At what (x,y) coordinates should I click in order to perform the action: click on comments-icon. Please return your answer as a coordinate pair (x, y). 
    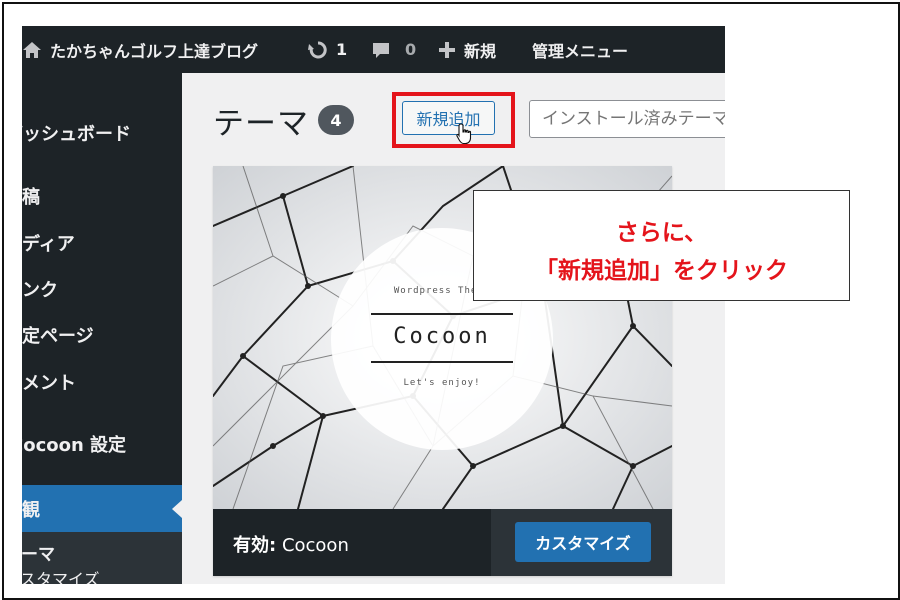
    Looking at the image, I should click on (381, 49).